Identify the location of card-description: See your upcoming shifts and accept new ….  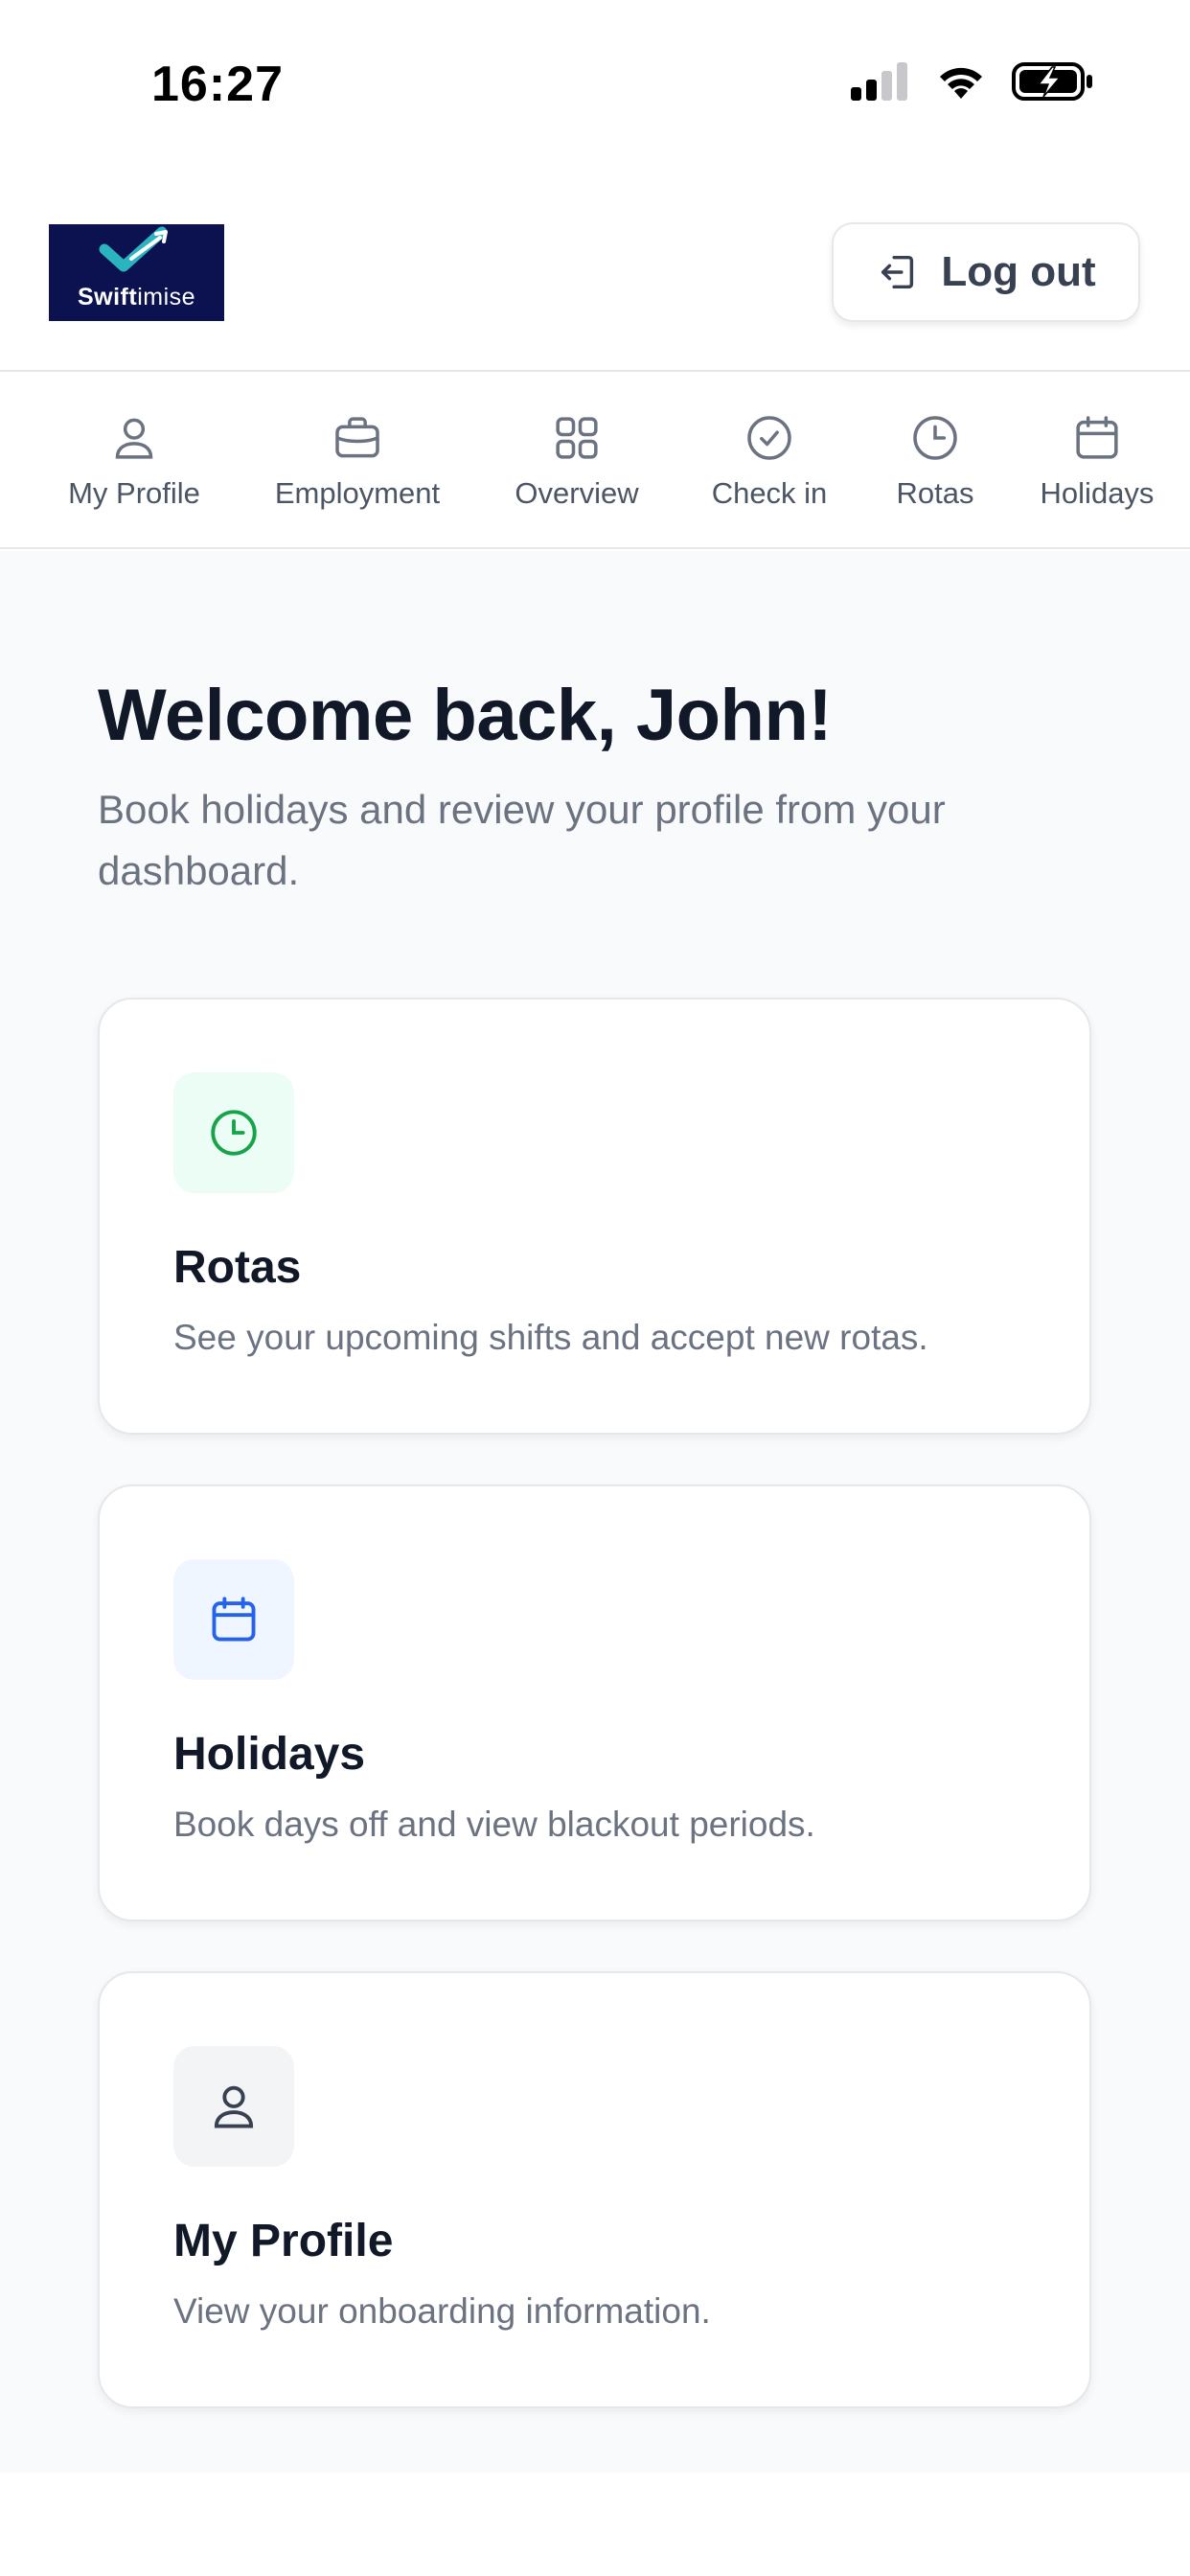
(550, 1337).